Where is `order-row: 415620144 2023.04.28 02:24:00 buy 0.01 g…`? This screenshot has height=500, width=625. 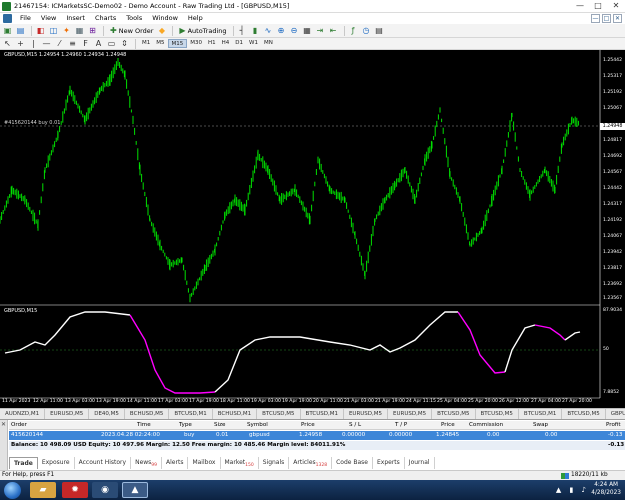
order-row: 415620144 2023.04.28 02:24:00 buy 0.01 g… is located at coordinates (317, 435).